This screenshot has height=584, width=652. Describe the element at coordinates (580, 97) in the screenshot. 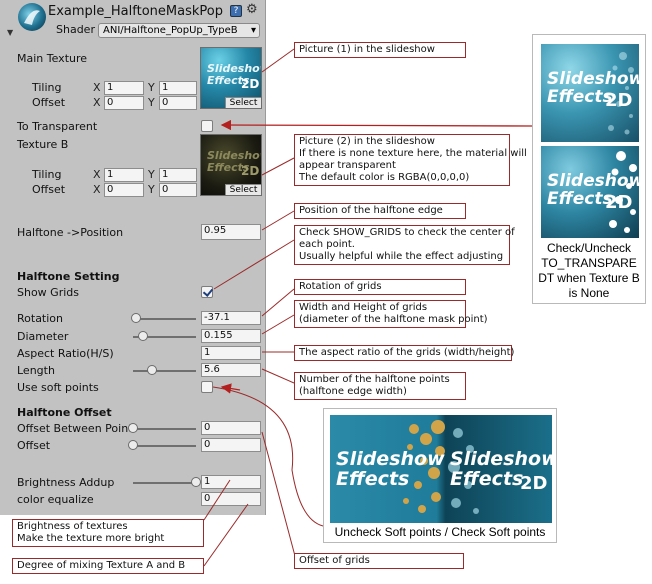

I see `preview1-text-effects: Effects` at that location.